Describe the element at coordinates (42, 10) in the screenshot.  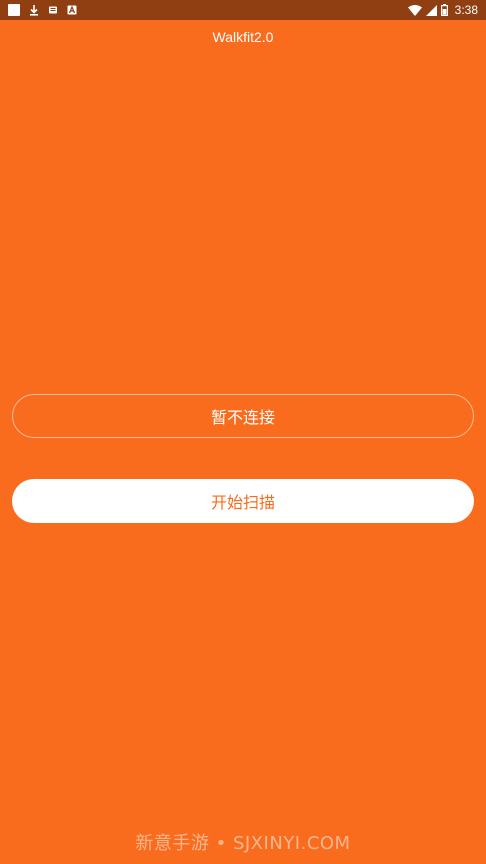
I see `status-left-icons` at that location.